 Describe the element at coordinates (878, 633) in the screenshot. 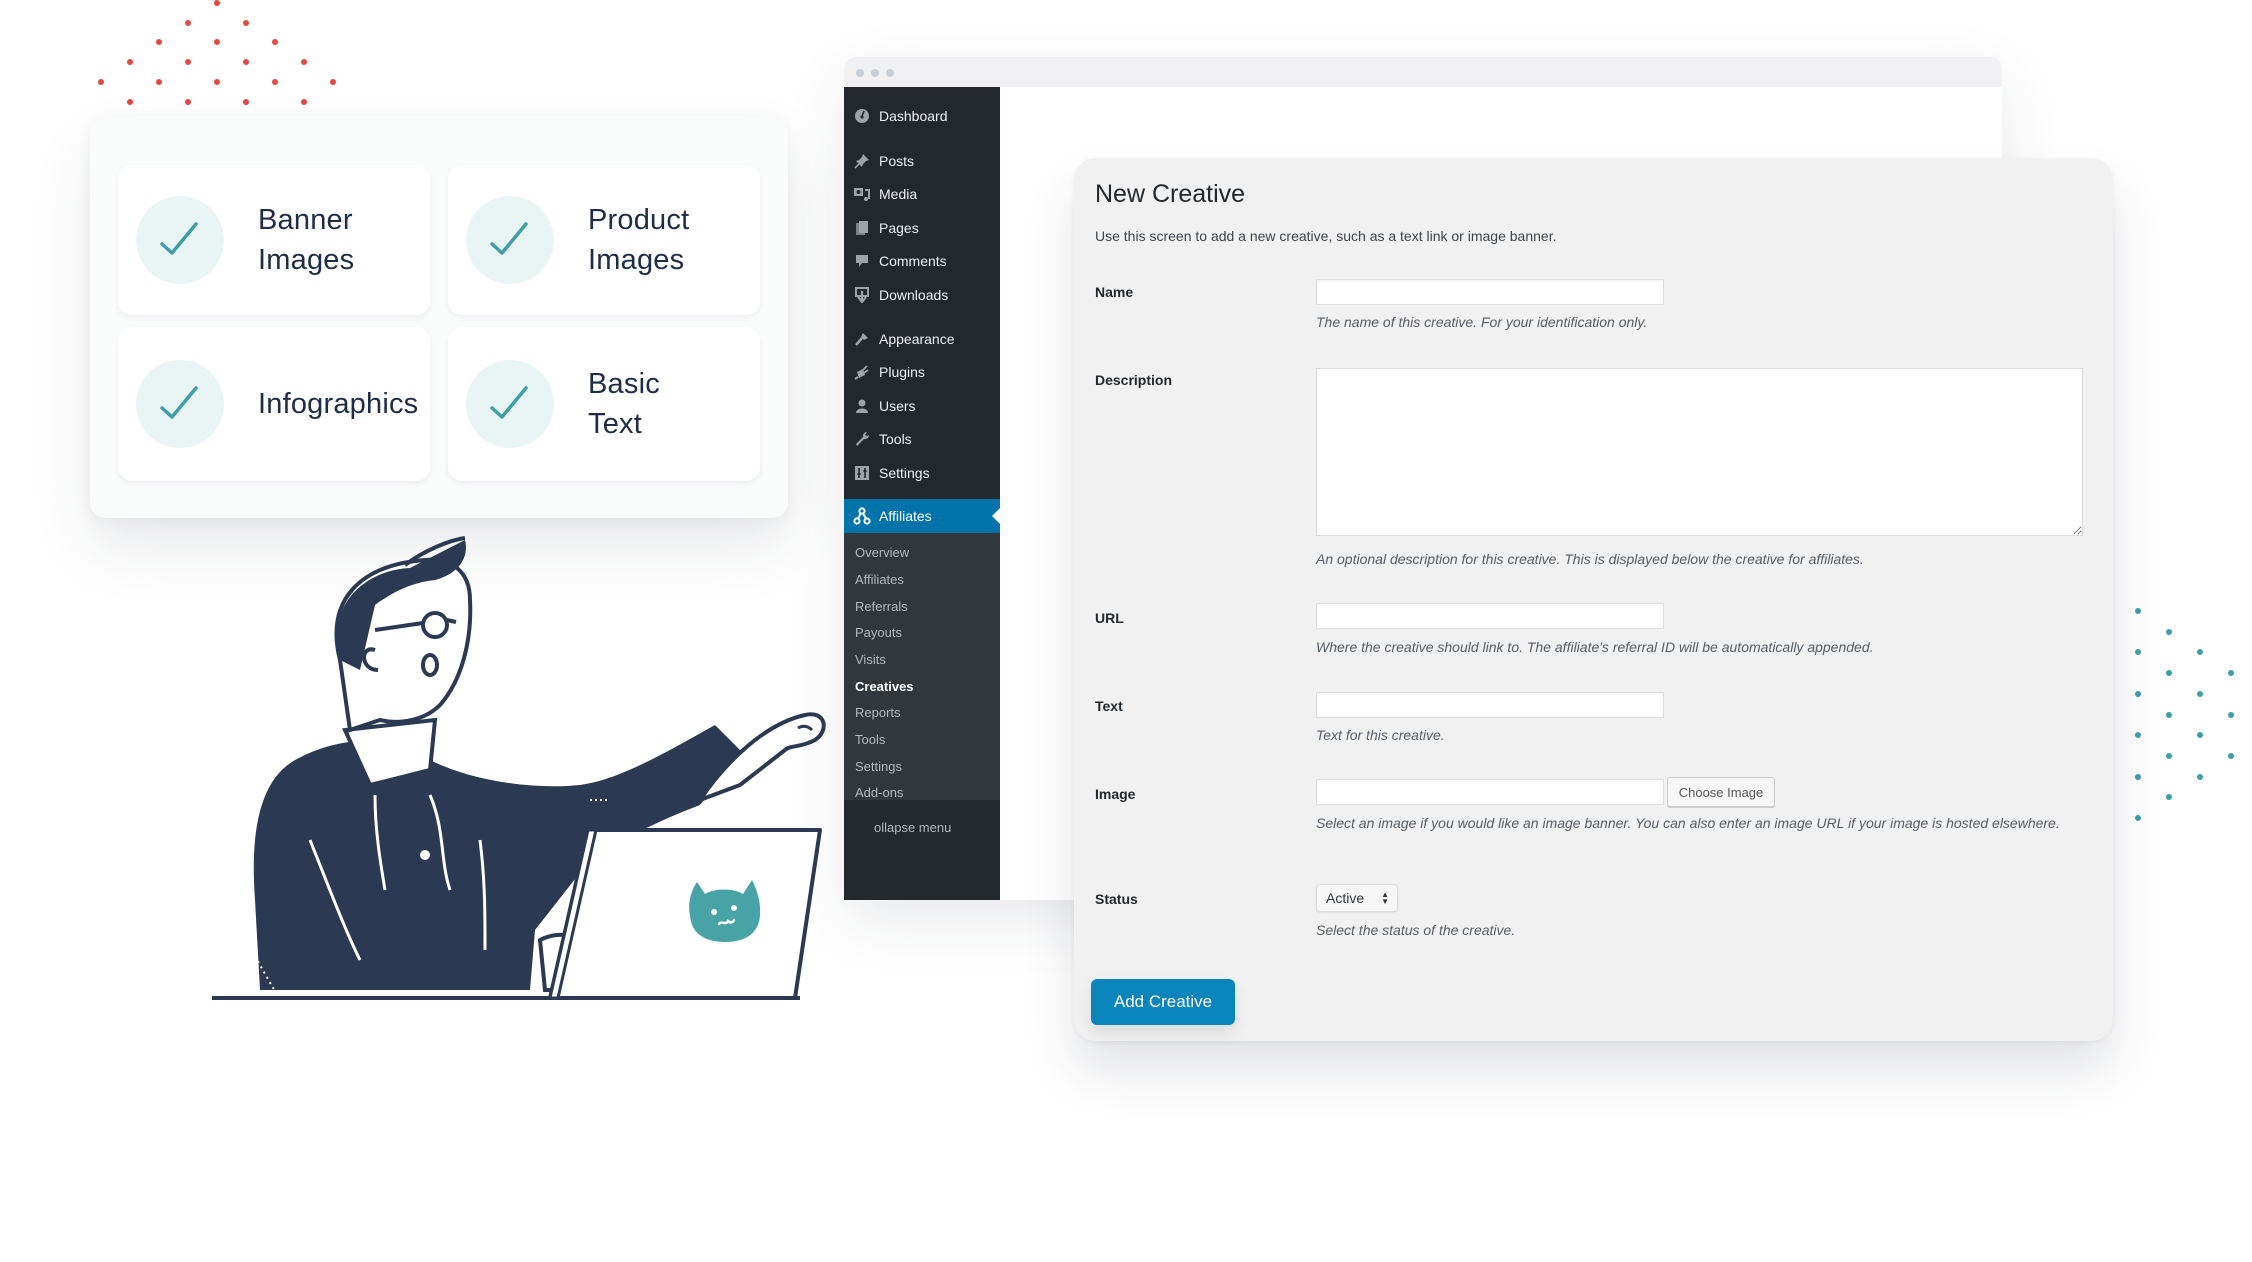

I see `submenu-item-payouts: Payouts` at that location.